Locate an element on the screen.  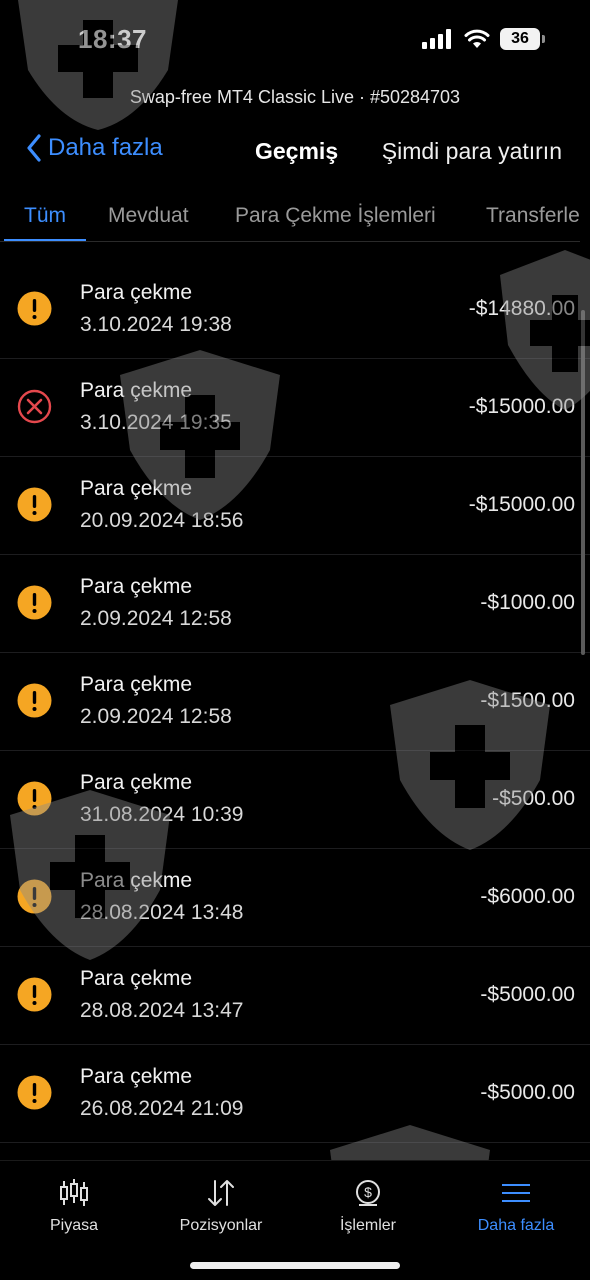
nav-bar: Daha fazla Geçmiş Şimdi para yatırın is located at coordinates (295, 152).